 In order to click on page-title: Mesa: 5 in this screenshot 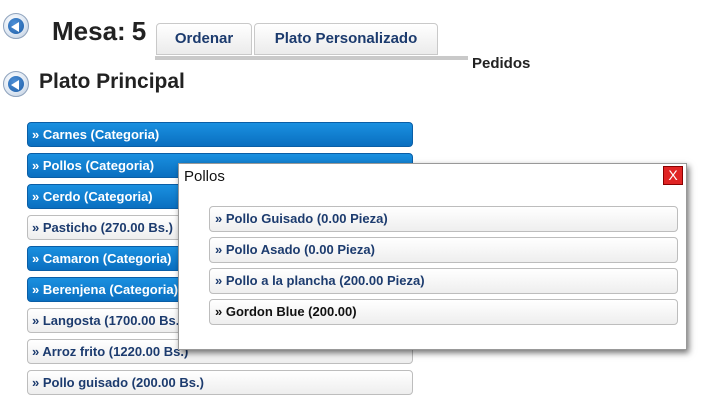, I will do `click(99, 31)`.